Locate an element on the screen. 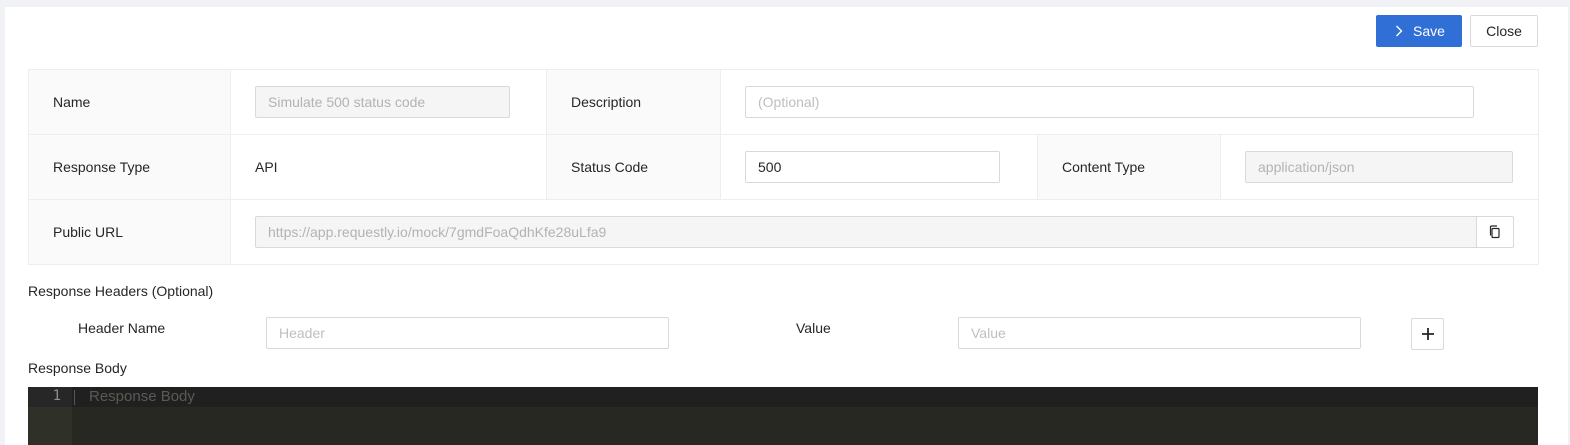 This screenshot has height=445, width=1570. response-type-label: Response Type is located at coordinates (129, 167).